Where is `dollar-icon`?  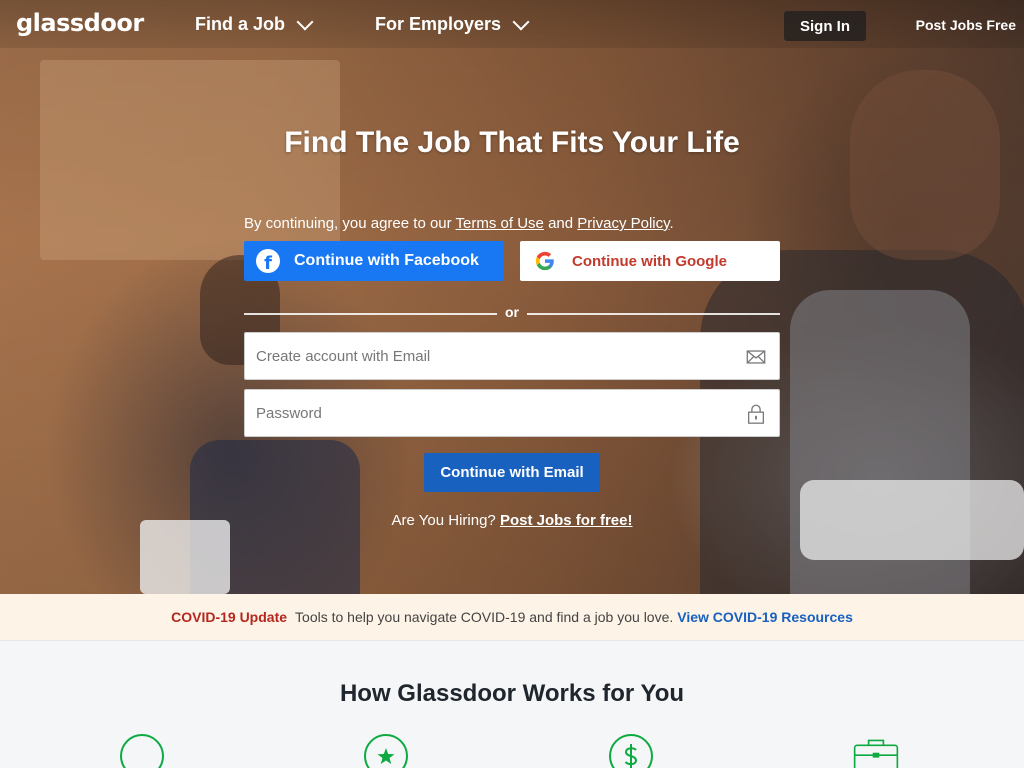
dollar-icon is located at coordinates (631, 751).